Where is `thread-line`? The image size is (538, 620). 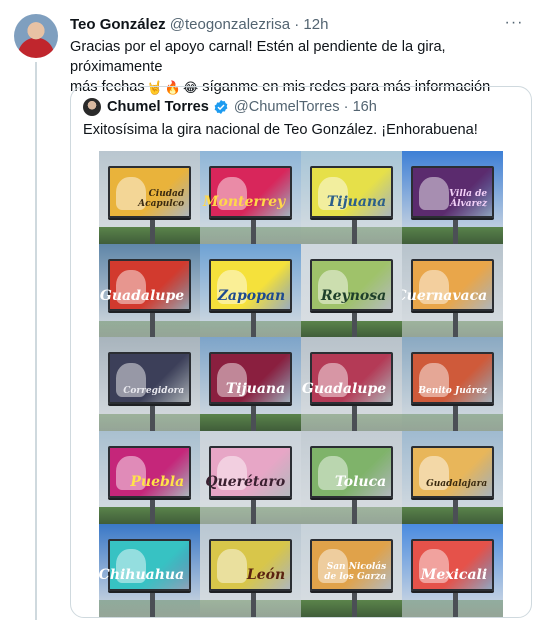
thread-line is located at coordinates (36, 341).